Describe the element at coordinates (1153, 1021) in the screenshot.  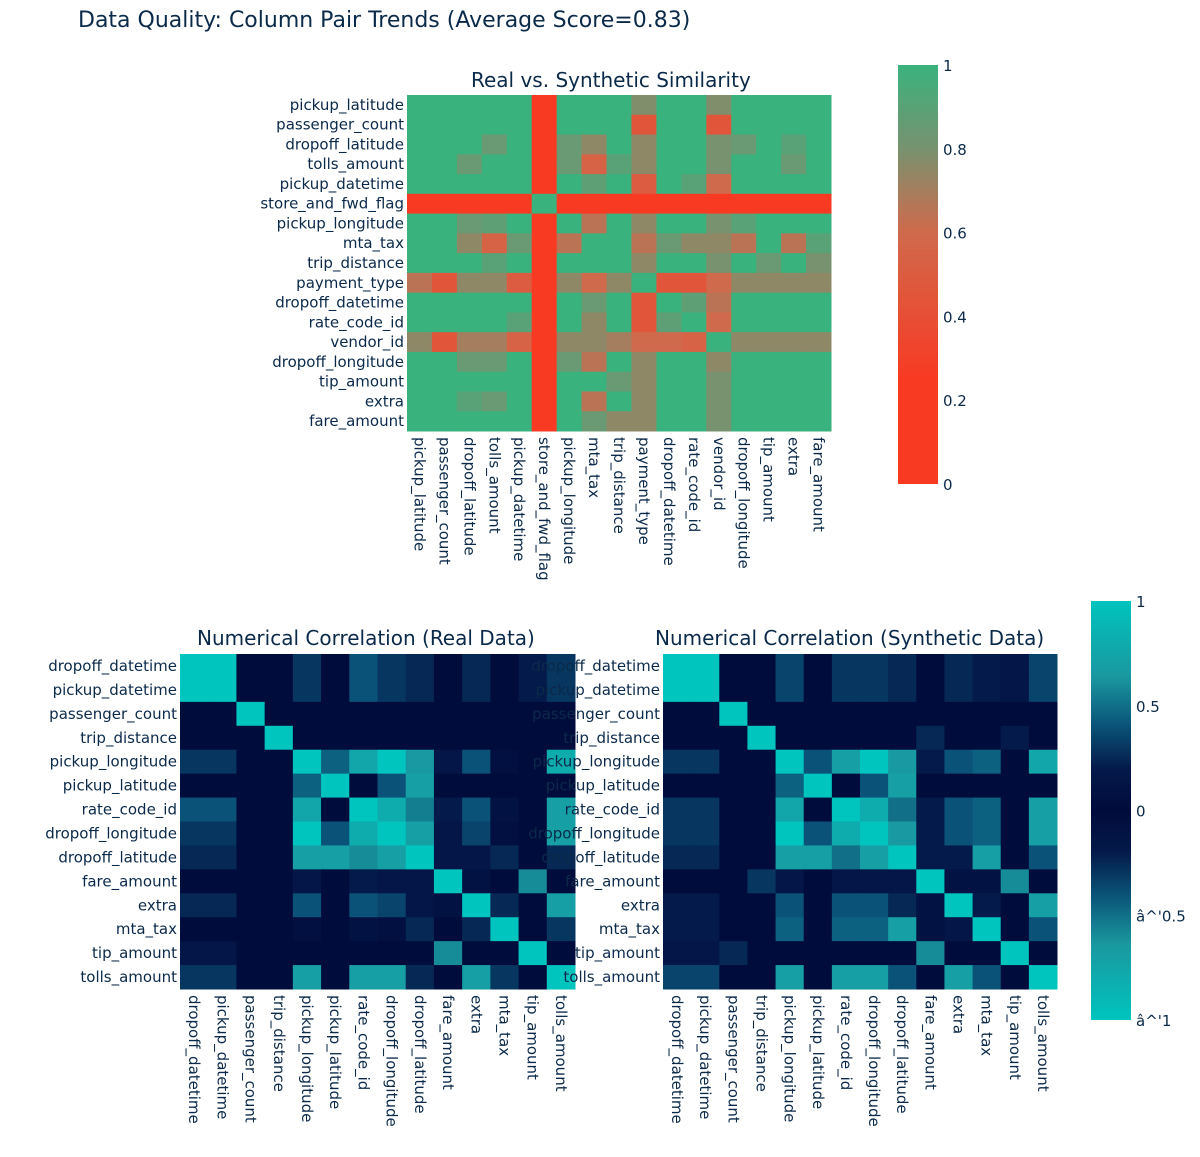
I see `colorbar-tick-label: â^'1` at that location.